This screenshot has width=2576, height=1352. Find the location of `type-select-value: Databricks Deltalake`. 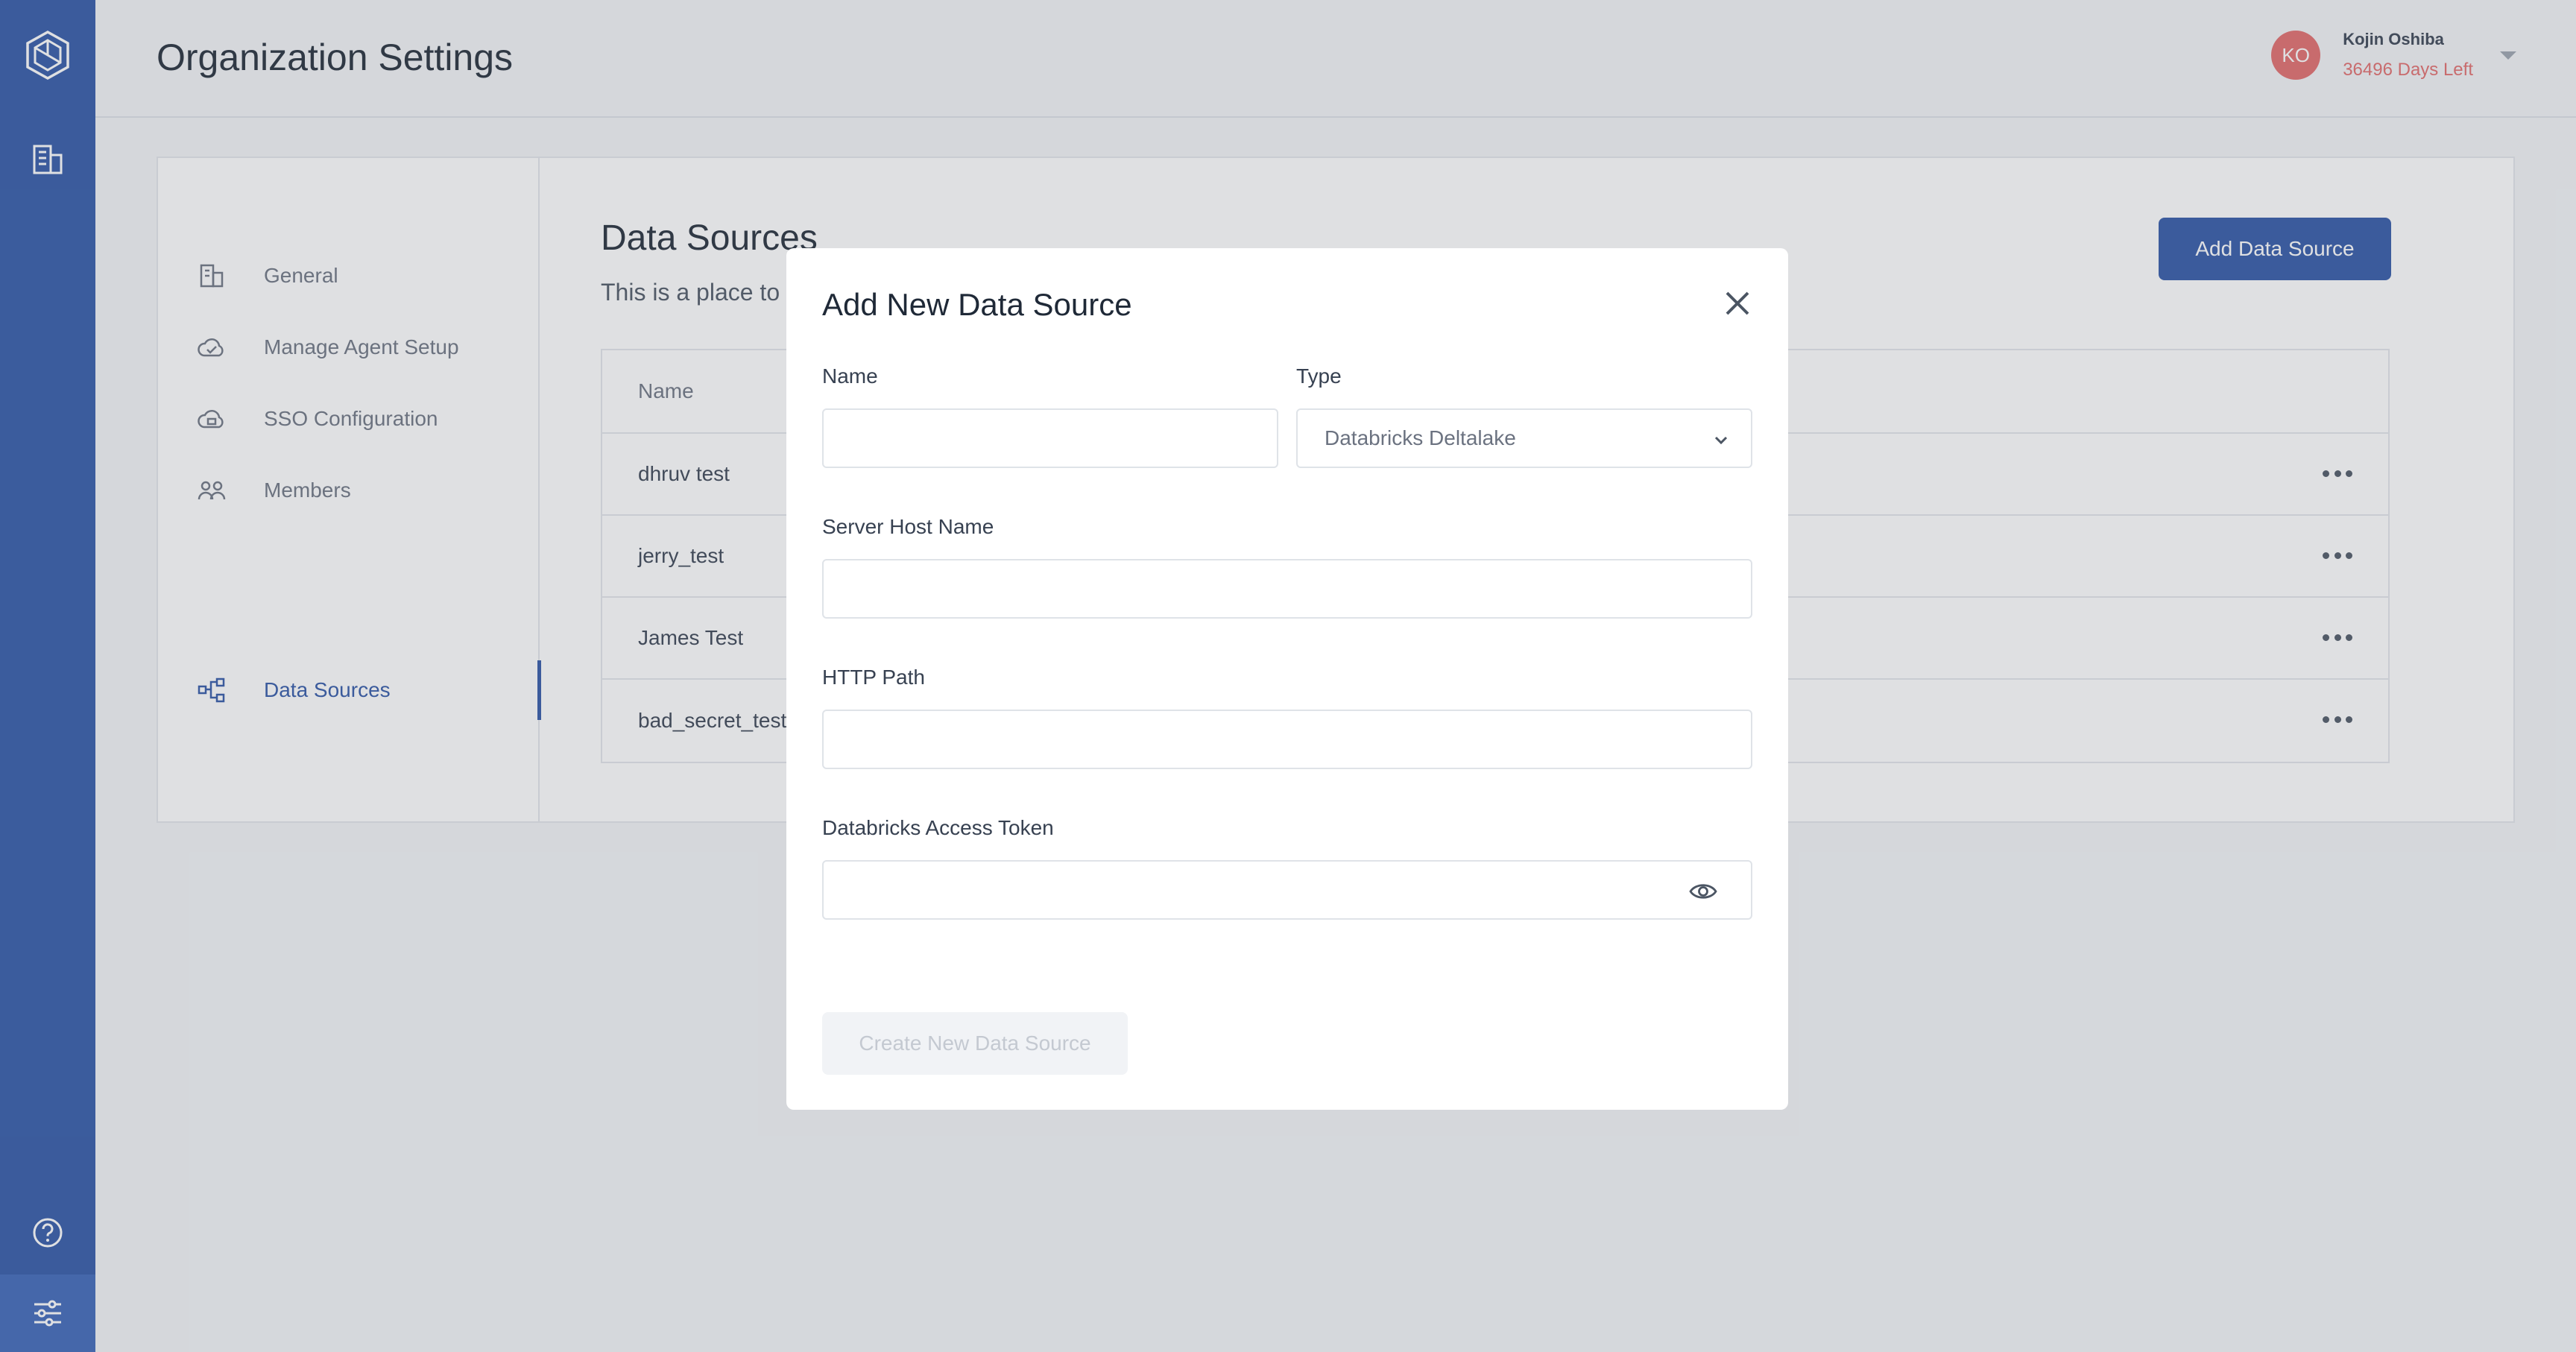

type-select-value: Databricks Deltalake is located at coordinates (1420, 437).